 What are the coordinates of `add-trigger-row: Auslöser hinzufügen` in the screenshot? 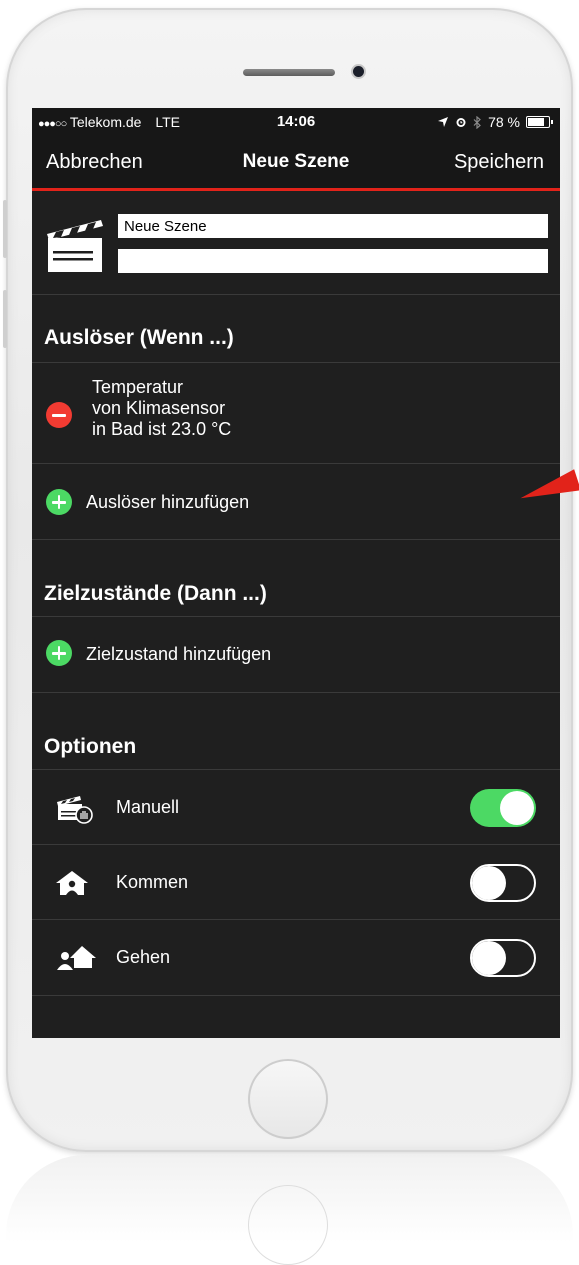 It's located at (296, 501).